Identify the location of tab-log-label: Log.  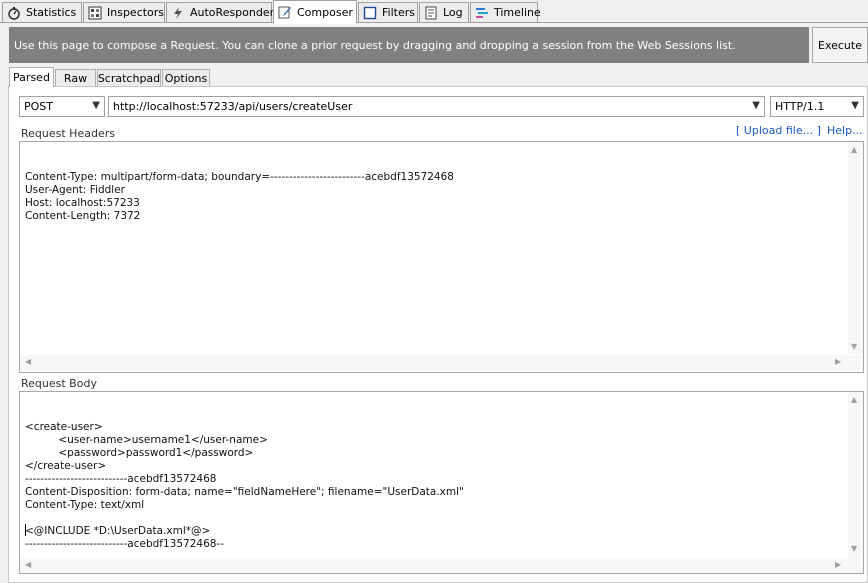
(453, 12).